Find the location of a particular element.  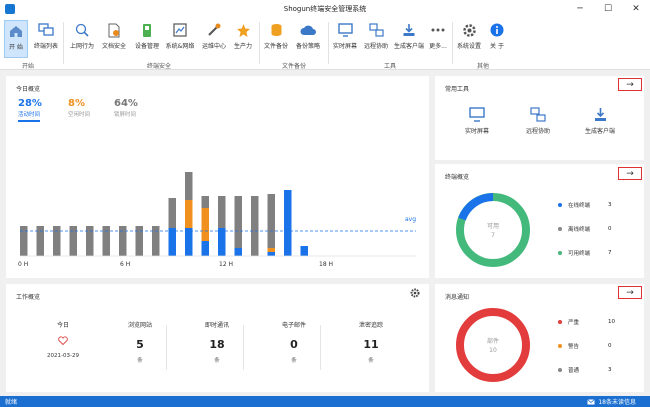

more-icon is located at coordinates (438, 30).